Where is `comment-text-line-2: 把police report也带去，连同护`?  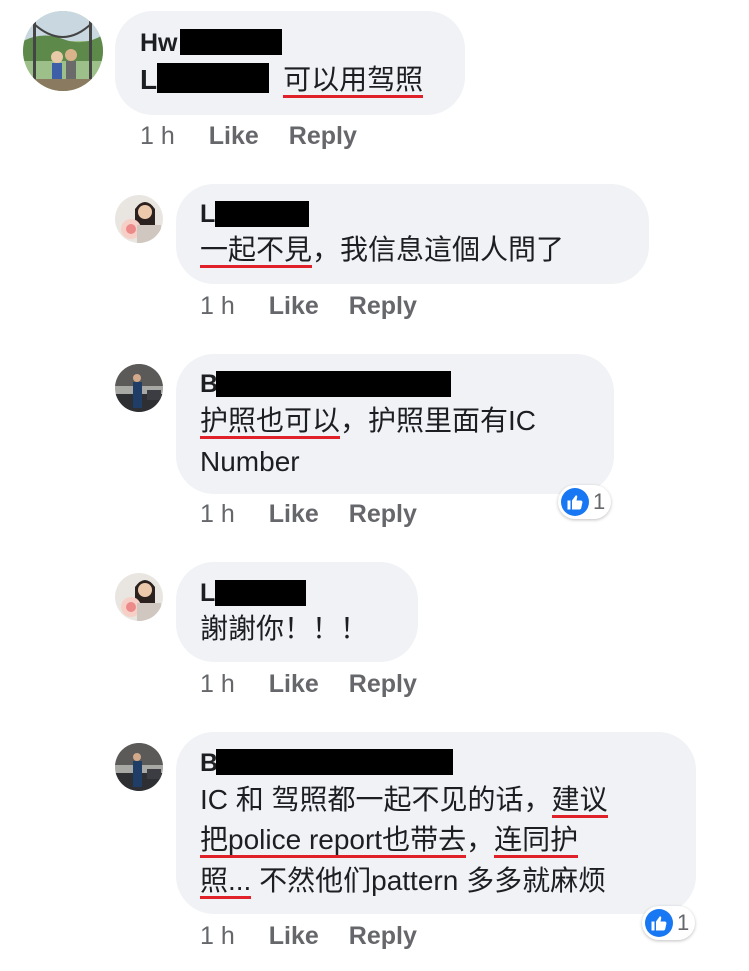 comment-text-line-2: 把police report也带去，连同护 is located at coordinates (389, 840).